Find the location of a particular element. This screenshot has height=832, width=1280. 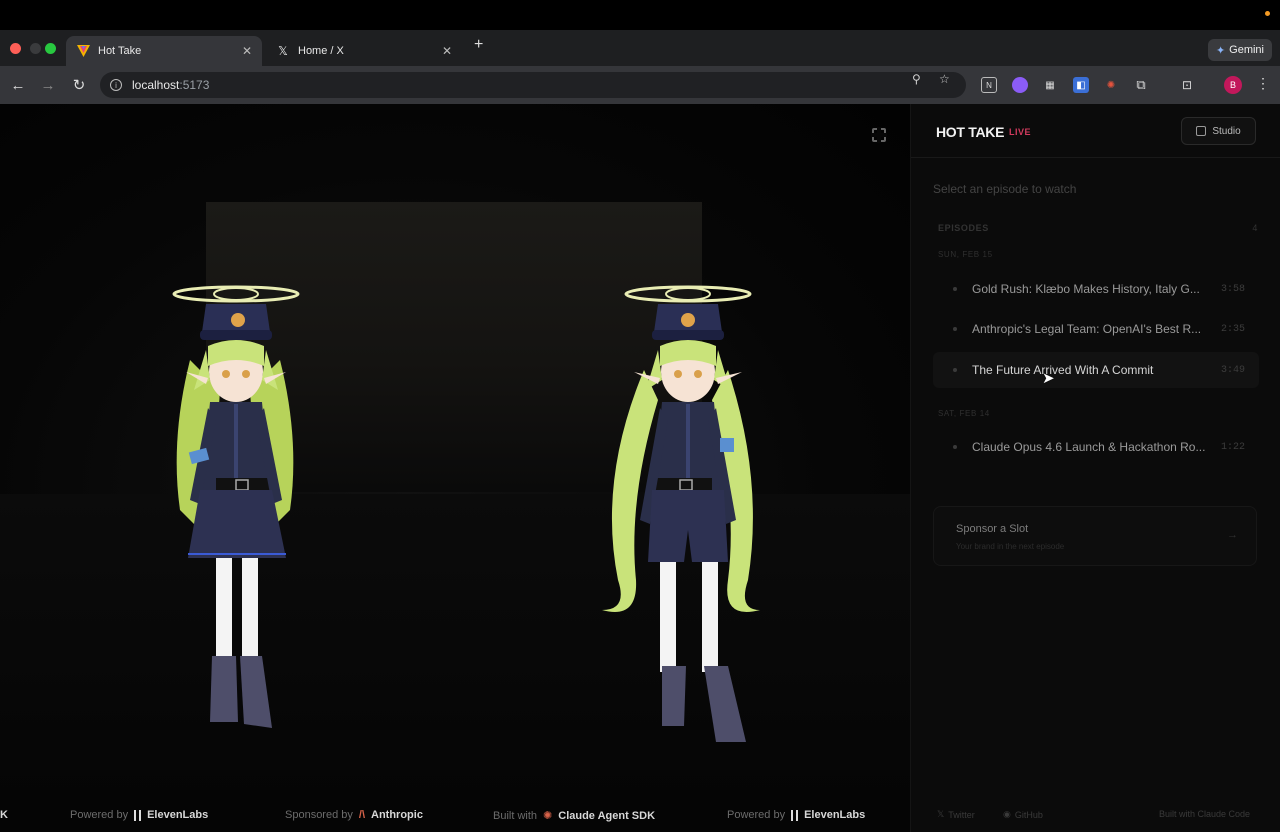

x-logo-icon: 𝕏 is located at coordinates (283, 51).